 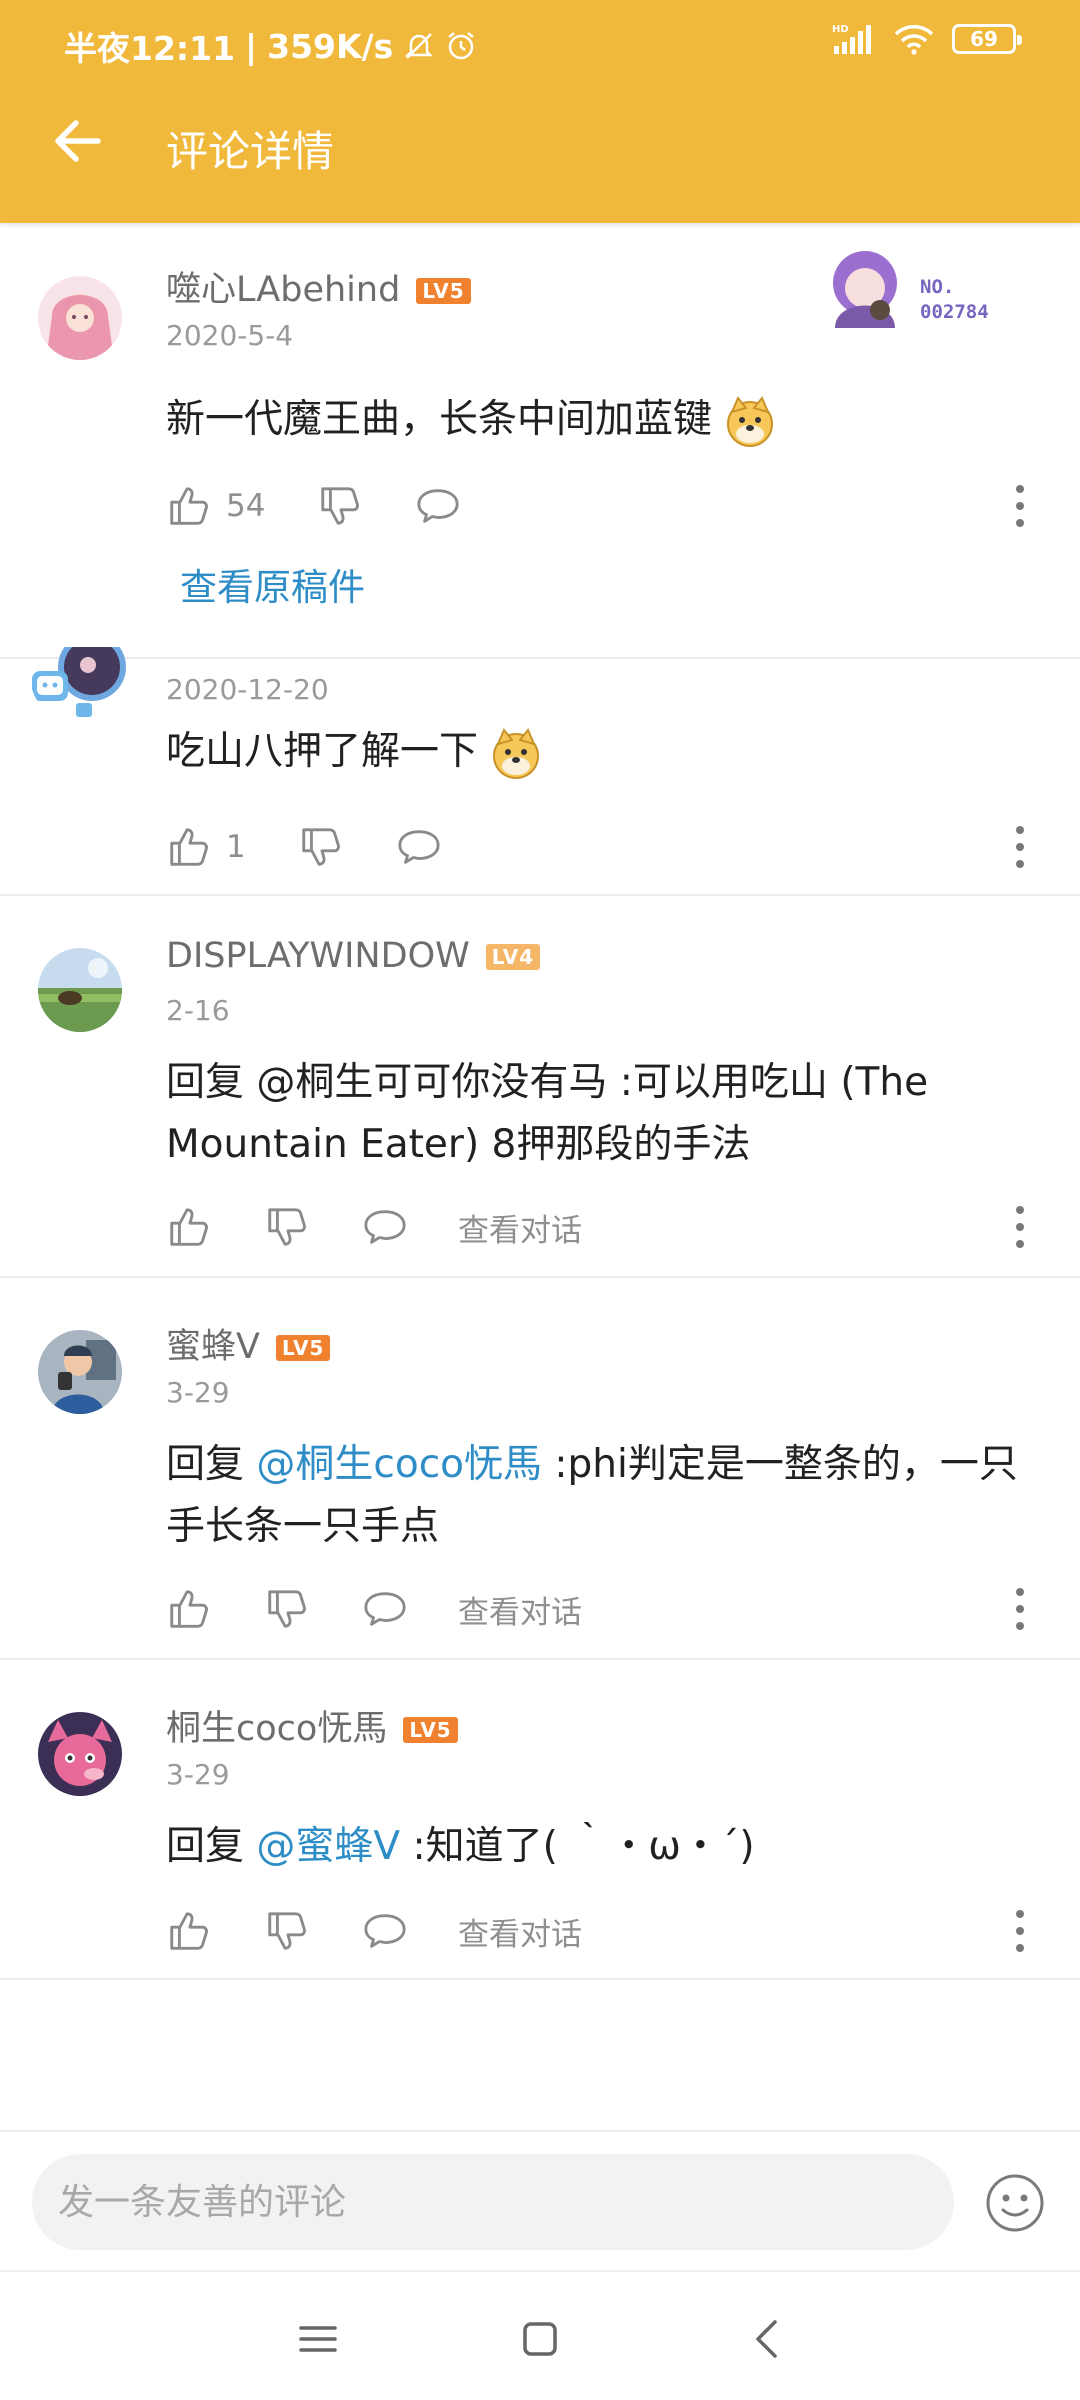 I want to click on status-left: 半夜12:11 | 359K/s, so click(x=270, y=46).